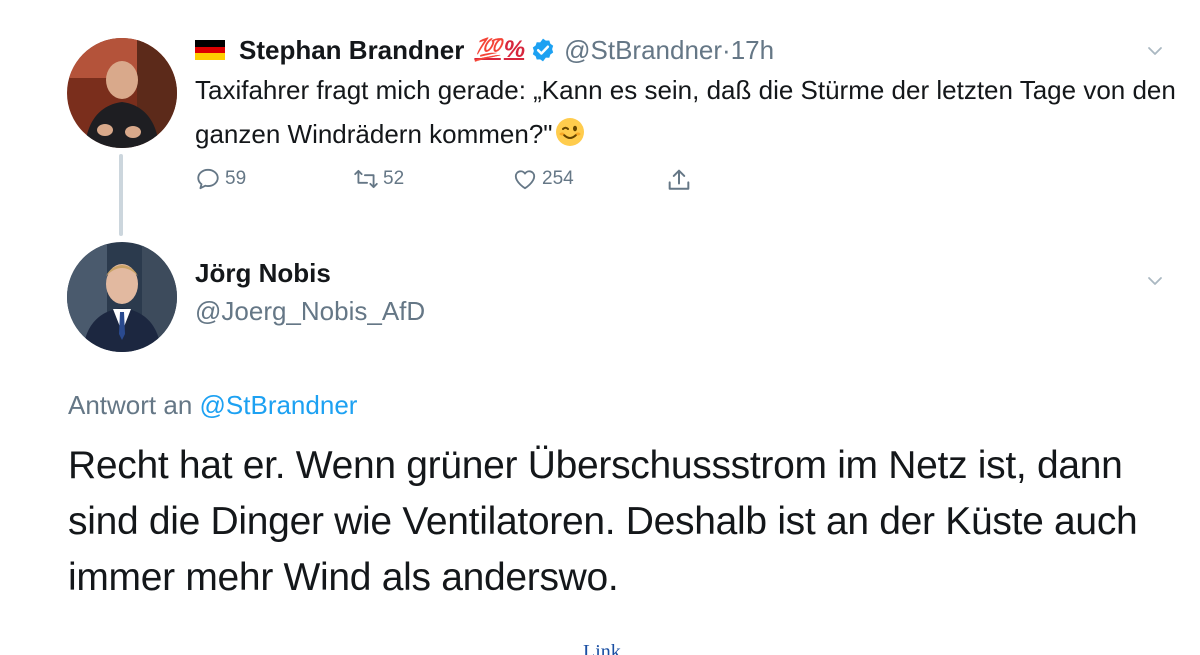  Describe the element at coordinates (394, 178) in the screenshot. I see `retweet-count: 52` at that location.